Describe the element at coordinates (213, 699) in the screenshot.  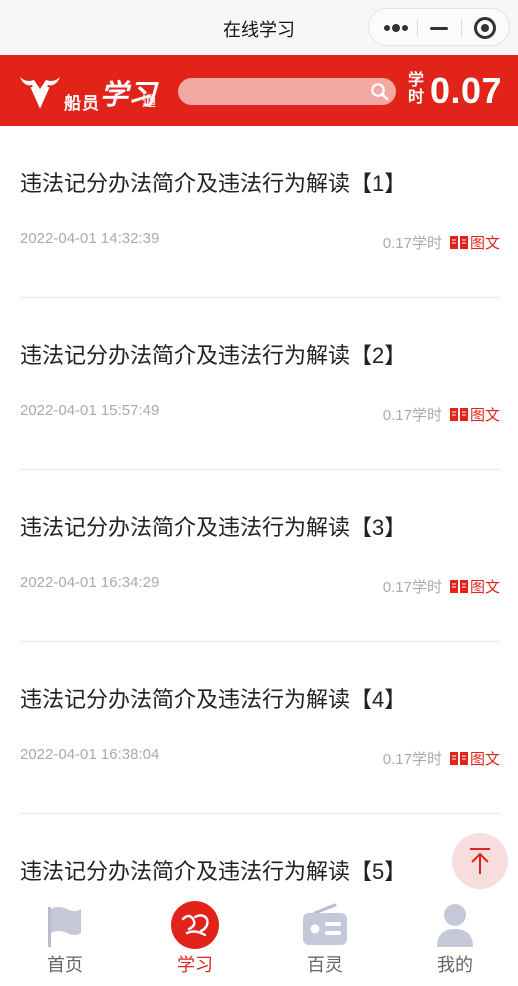
I see `item-title: 违法记分办法简介及违法行为解读【4】` at that location.